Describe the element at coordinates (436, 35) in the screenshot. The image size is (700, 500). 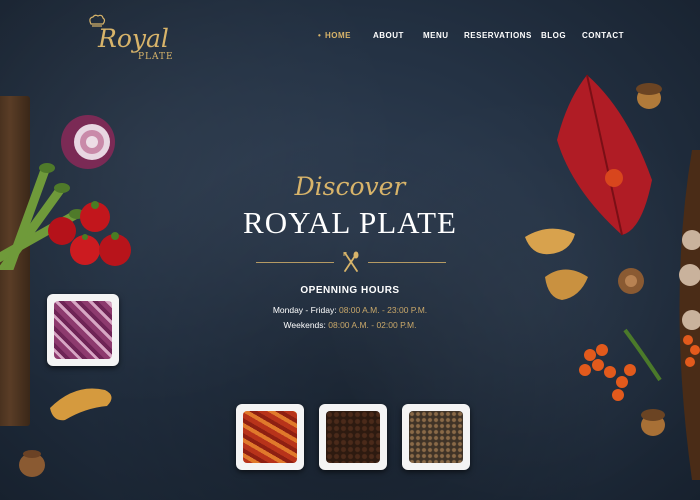
I see `nav-menu: MENU` at that location.